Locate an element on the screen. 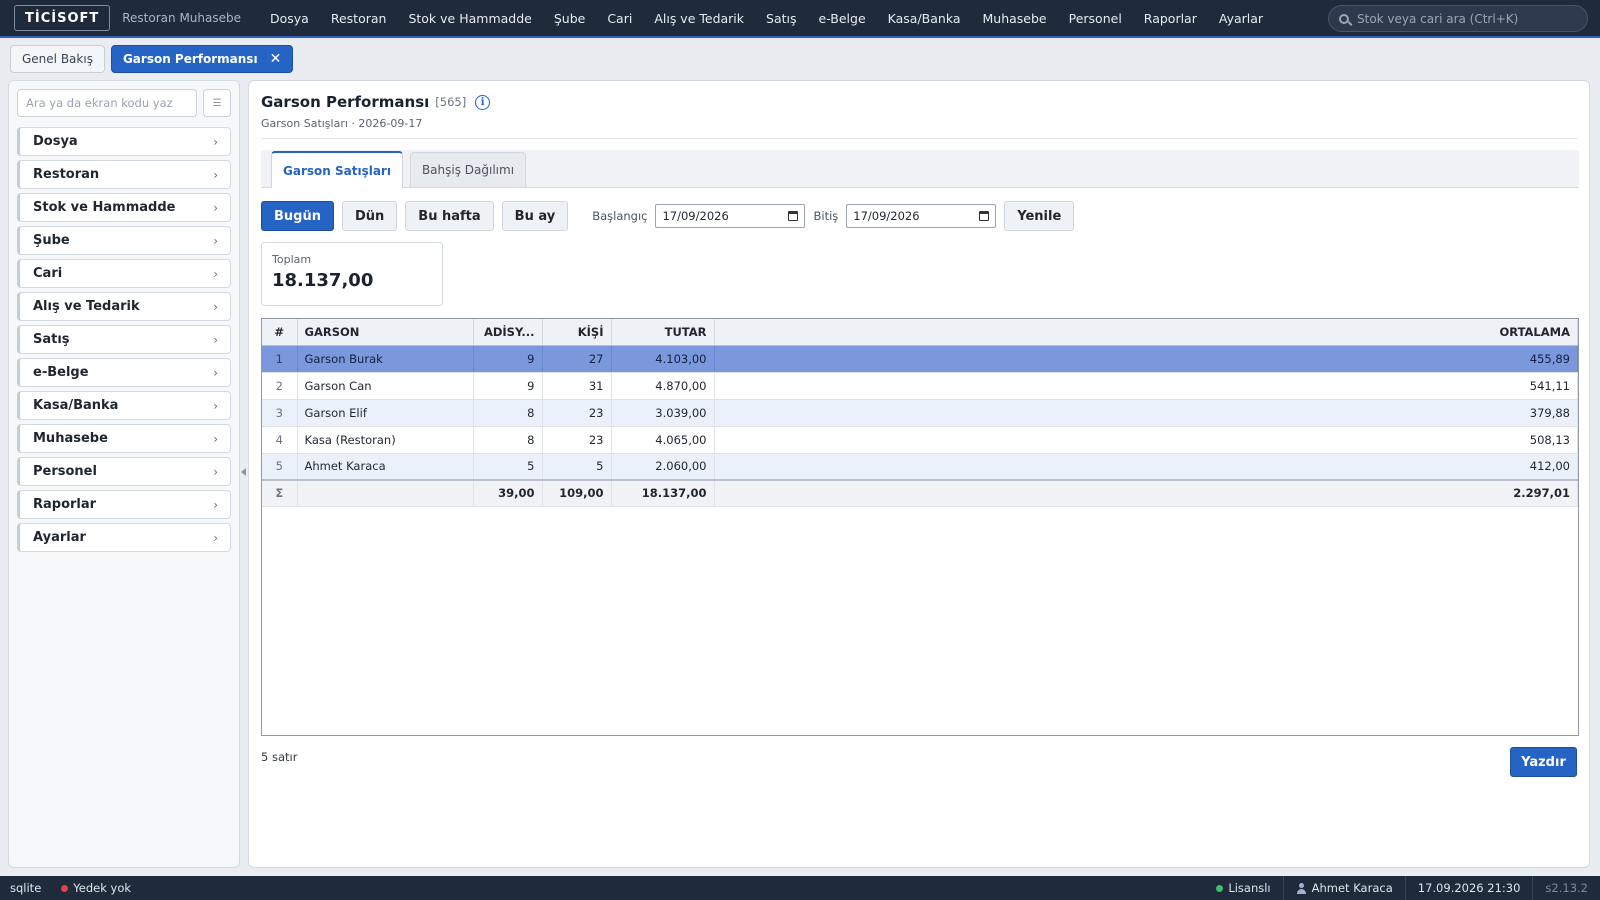  print-button: Yazdır is located at coordinates (1543, 762).